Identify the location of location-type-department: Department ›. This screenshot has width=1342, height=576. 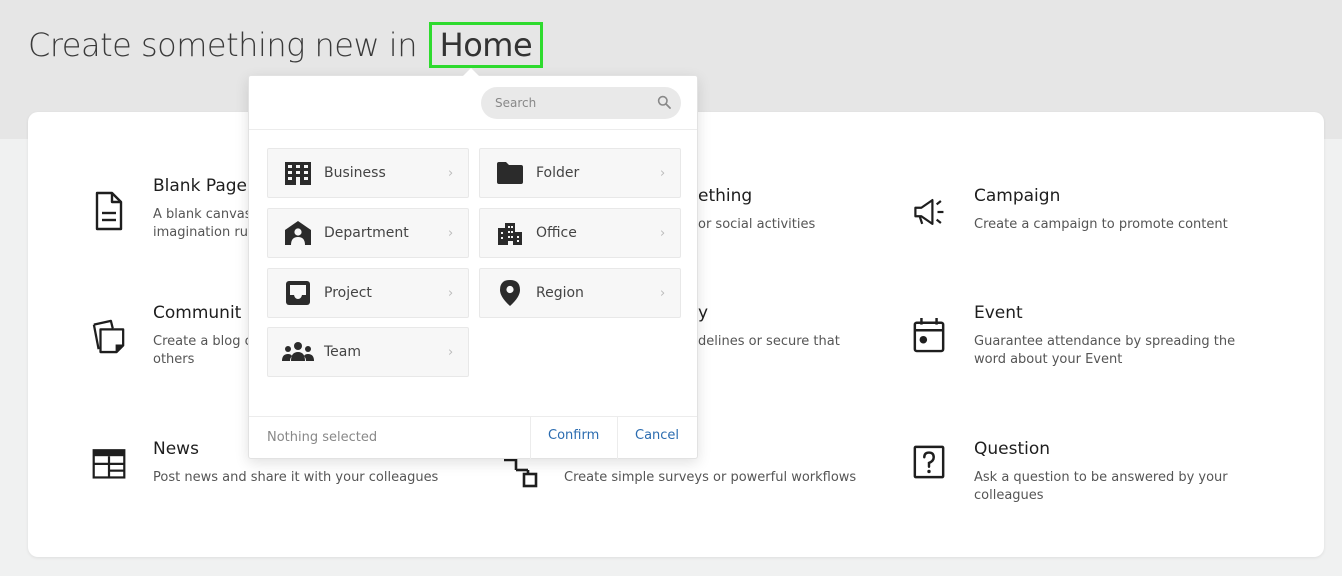
(368, 233).